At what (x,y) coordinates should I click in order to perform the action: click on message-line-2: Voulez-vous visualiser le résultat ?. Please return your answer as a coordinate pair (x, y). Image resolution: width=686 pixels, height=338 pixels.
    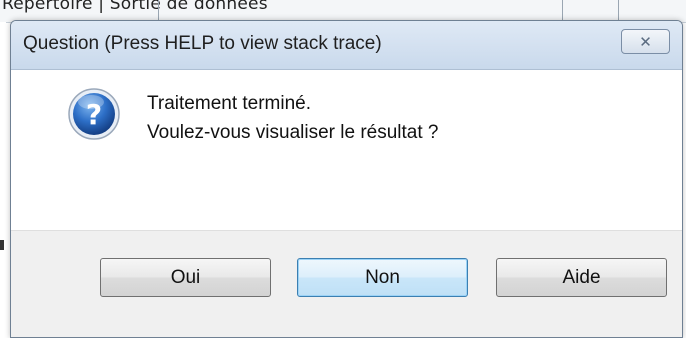
    Looking at the image, I should click on (293, 132).